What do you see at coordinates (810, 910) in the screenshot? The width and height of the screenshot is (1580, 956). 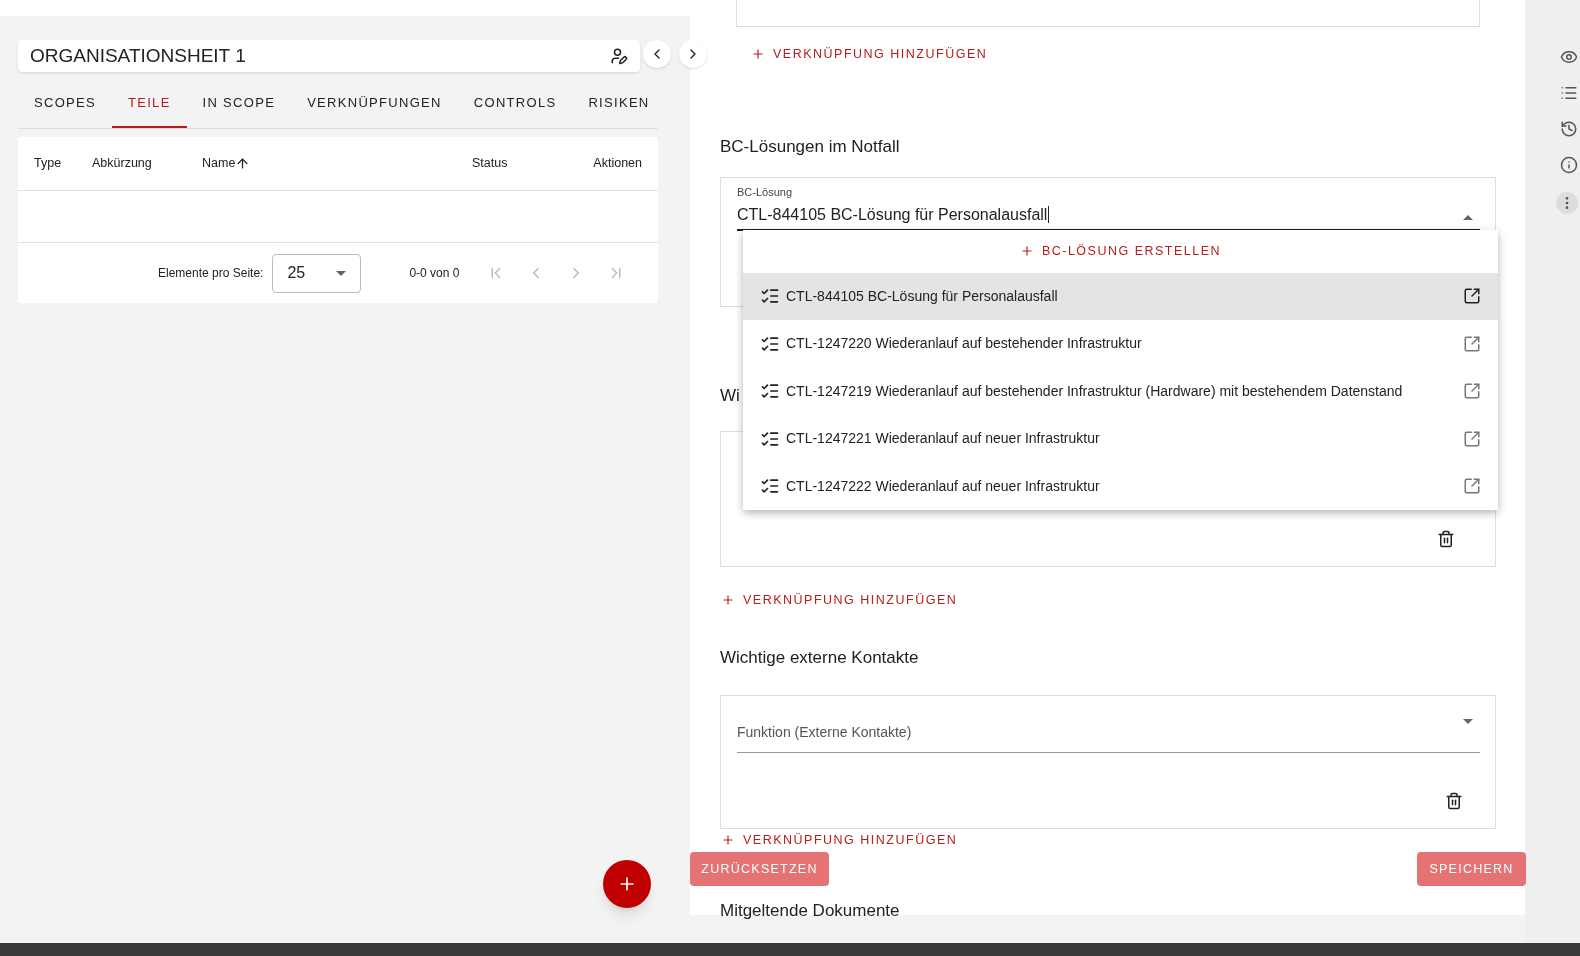 I see `section-heading: Mitgeltende Dokumente` at bounding box center [810, 910].